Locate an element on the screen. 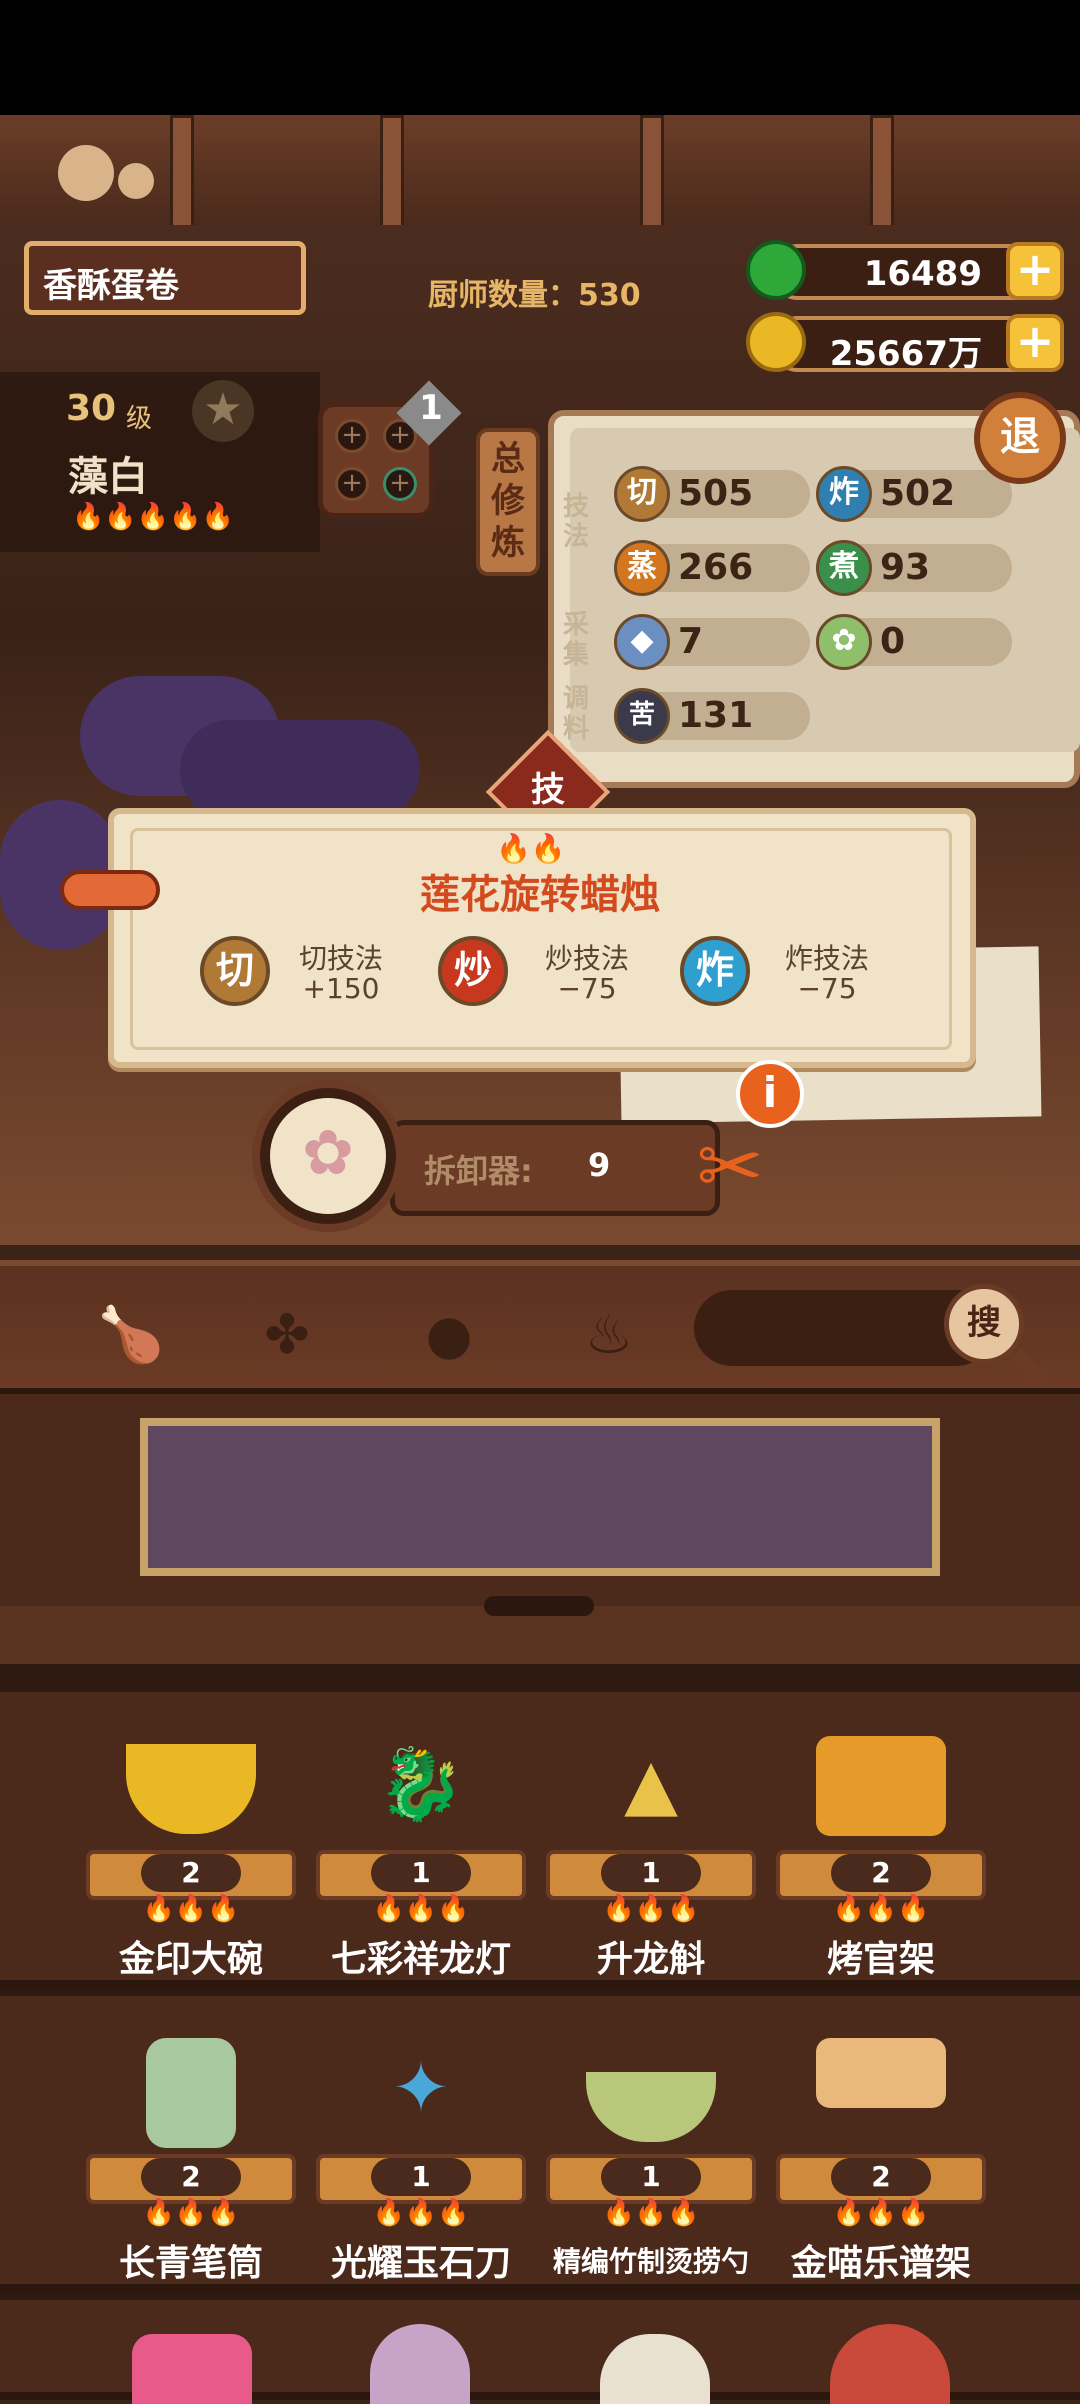 This screenshot has height=2404, width=1080. item-roast-rack: 2 🔥🔥🔥 烤官架 is located at coordinates (881, 1874).